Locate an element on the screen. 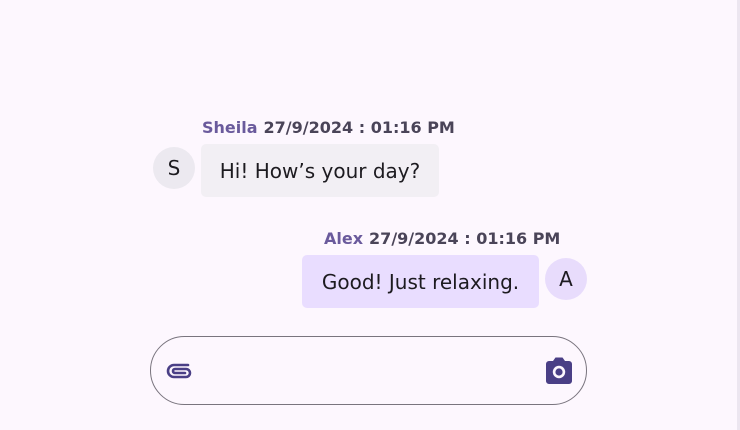  message-author: Alex is located at coordinates (344, 238).